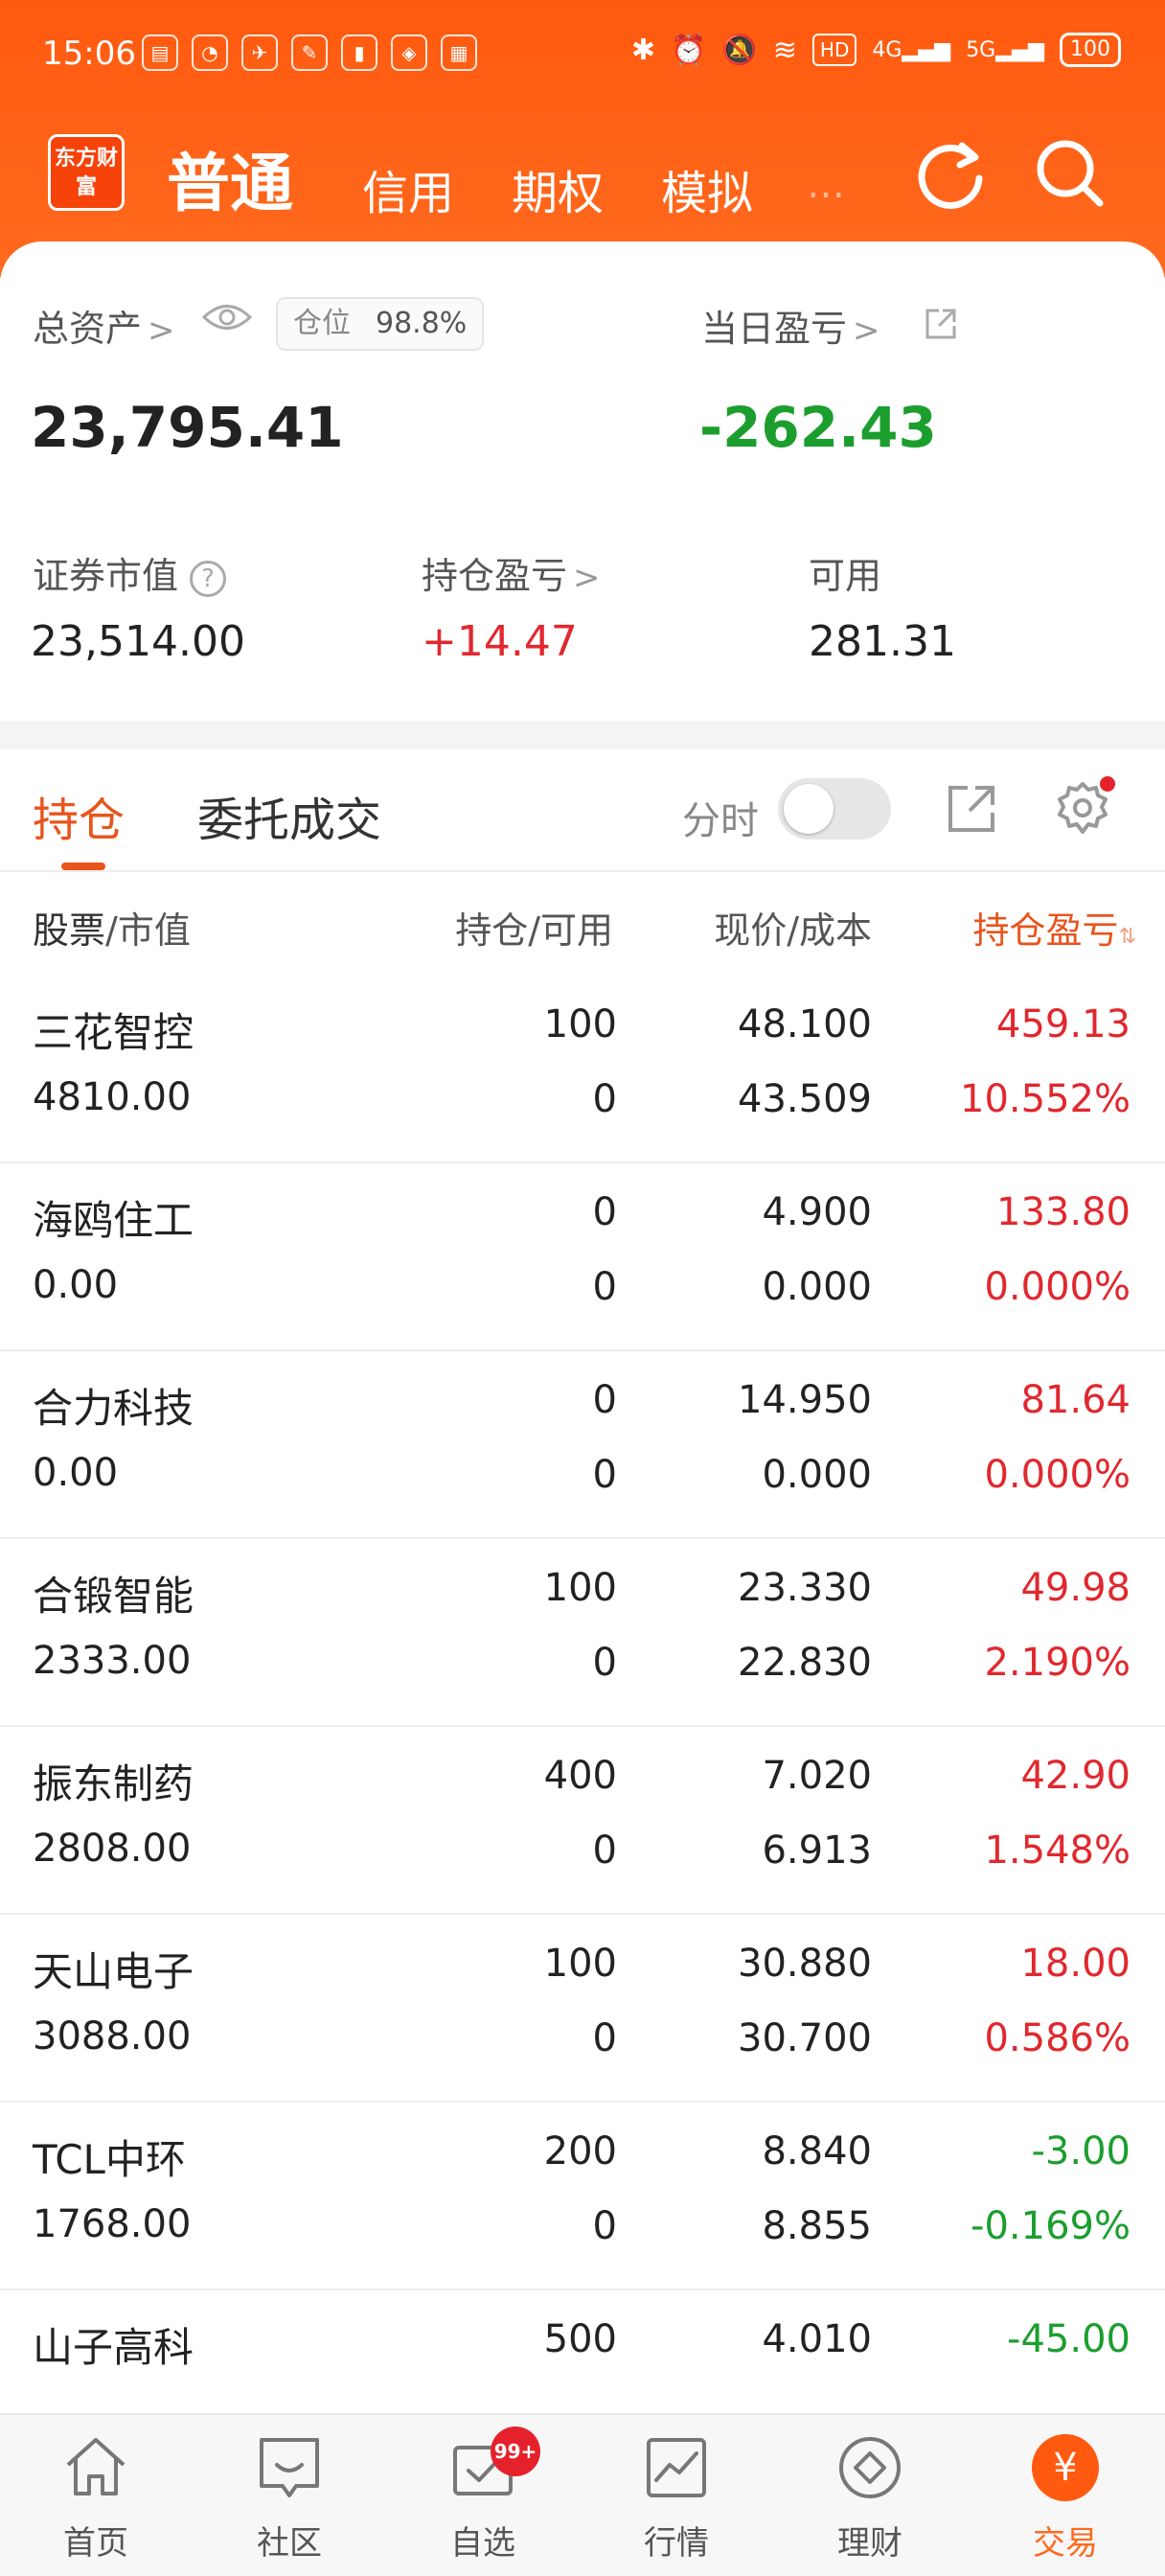 The width and height of the screenshot is (1165, 2576). Describe the element at coordinates (558, 188) in the screenshot. I see `tab-options: 期权` at that location.